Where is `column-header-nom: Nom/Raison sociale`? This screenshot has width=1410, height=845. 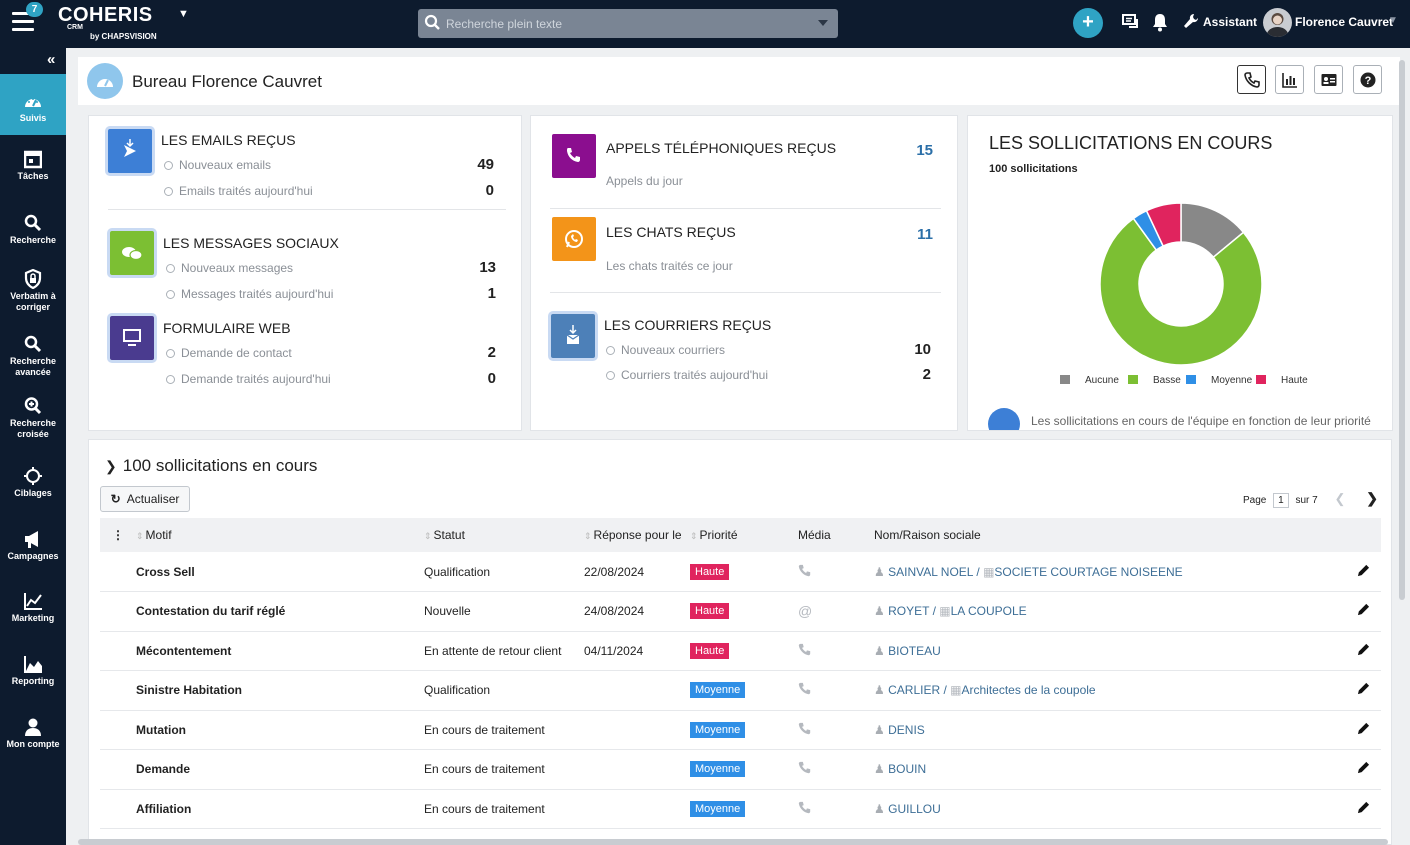 column-header-nom: Nom/Raison sociale is located at coordinates (1109, 535).